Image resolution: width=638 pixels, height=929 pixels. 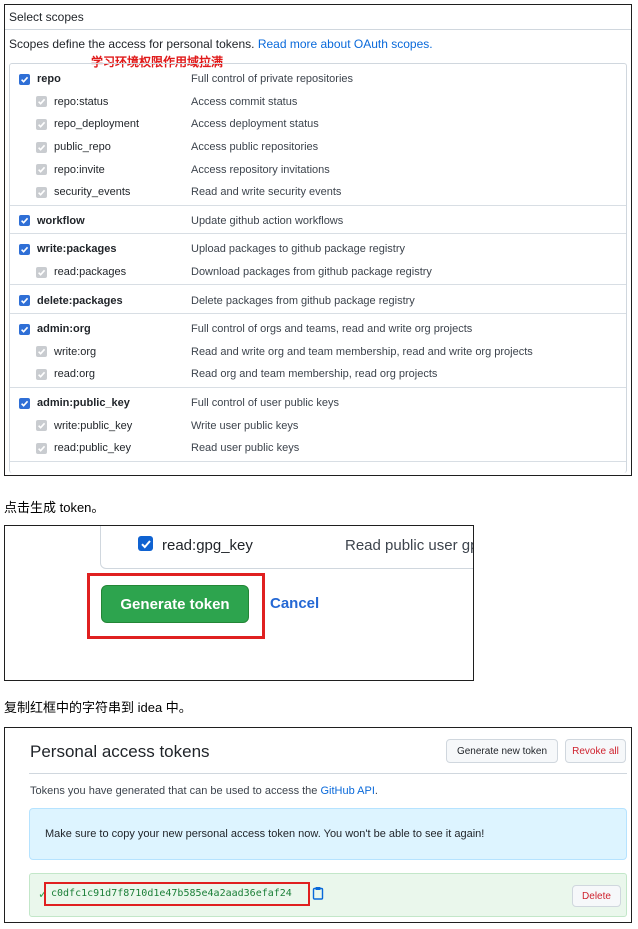 What do you see at coordinates (92, 192) in the screenshot?
I see `scope-name: security_events` at bounding box center [92, 192].